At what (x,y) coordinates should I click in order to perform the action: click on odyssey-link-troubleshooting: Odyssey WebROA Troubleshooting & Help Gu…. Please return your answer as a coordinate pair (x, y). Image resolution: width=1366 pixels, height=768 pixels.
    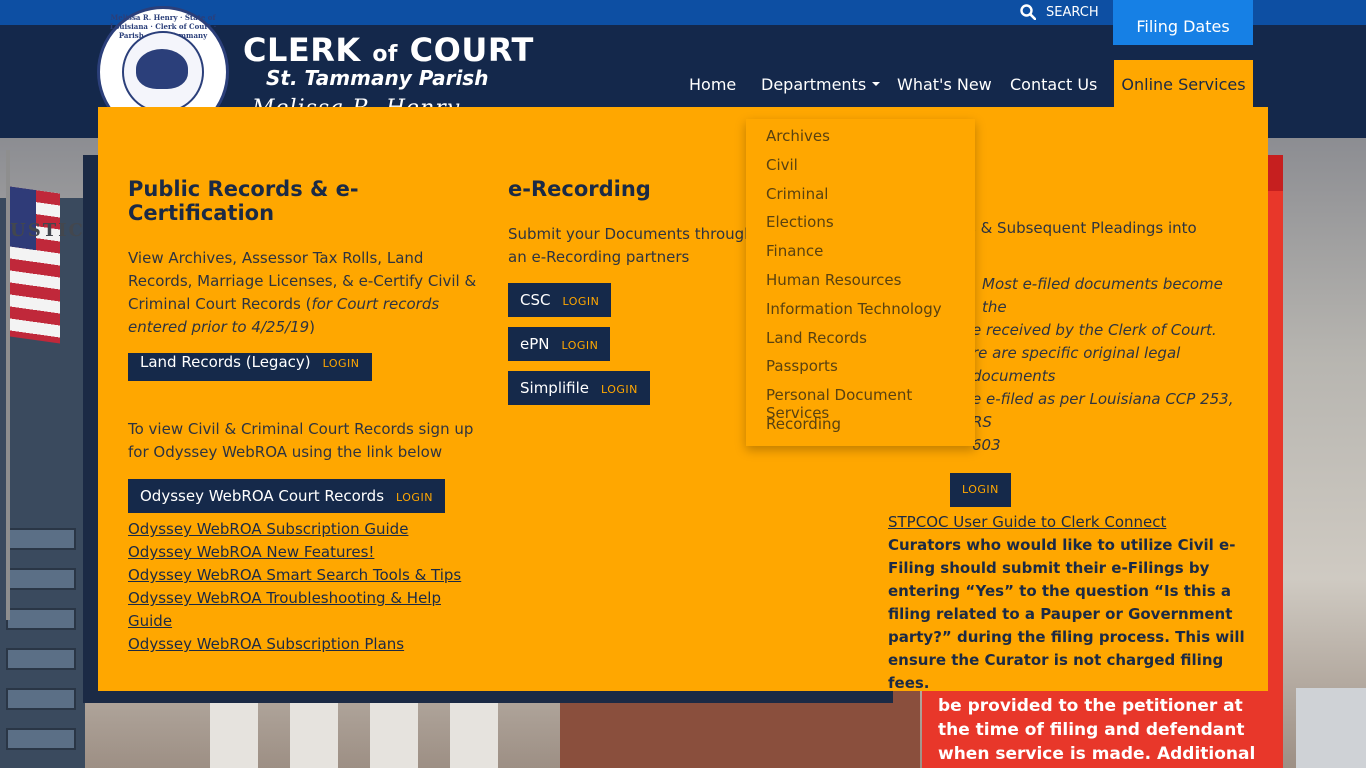
    Looking at the image, I should click on (303, 610).